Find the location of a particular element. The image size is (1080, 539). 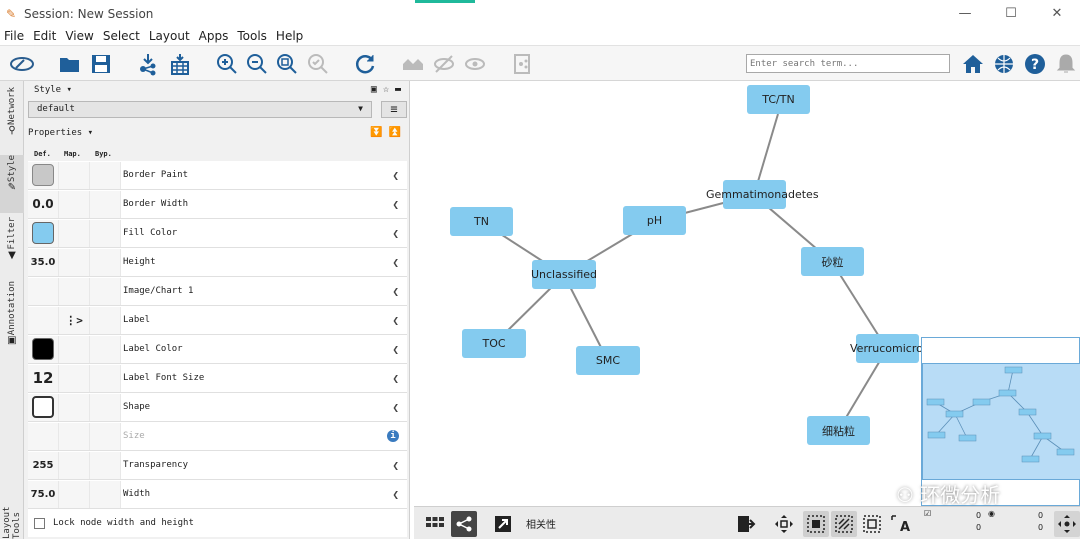

property-row: Shape ❮ is located at coordinates (217, 407).